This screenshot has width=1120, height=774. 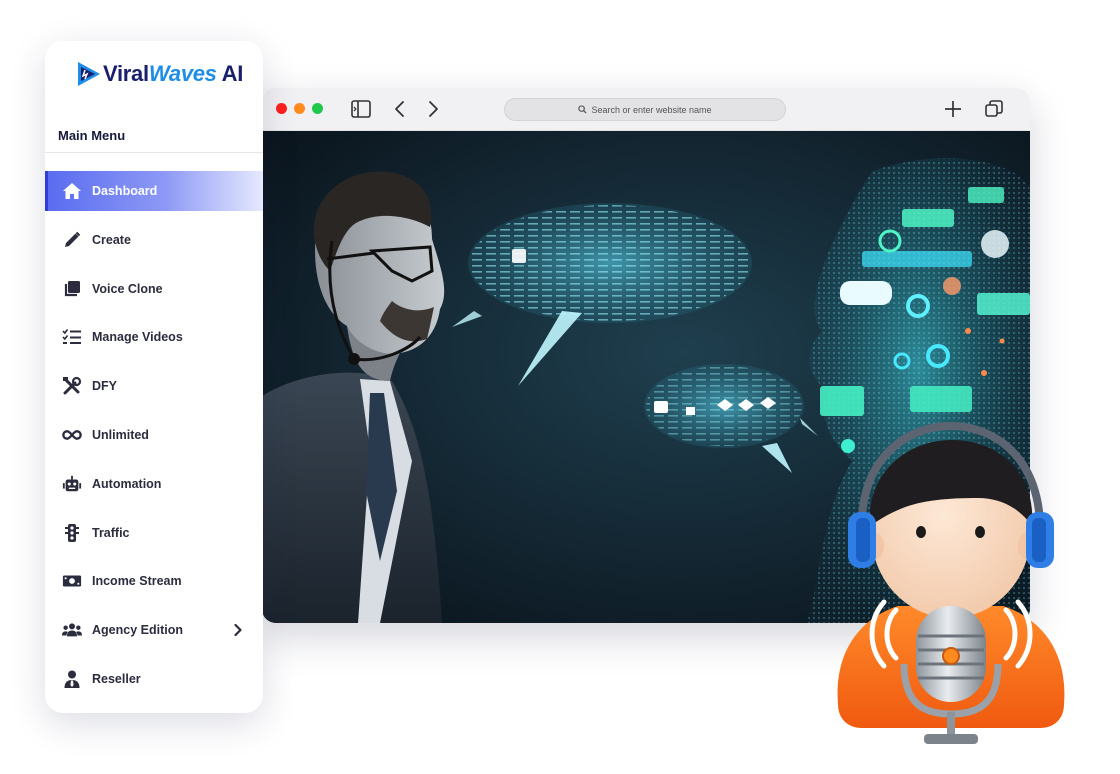 I want to click on chevron-right-icon, so click(x=238, y=630).